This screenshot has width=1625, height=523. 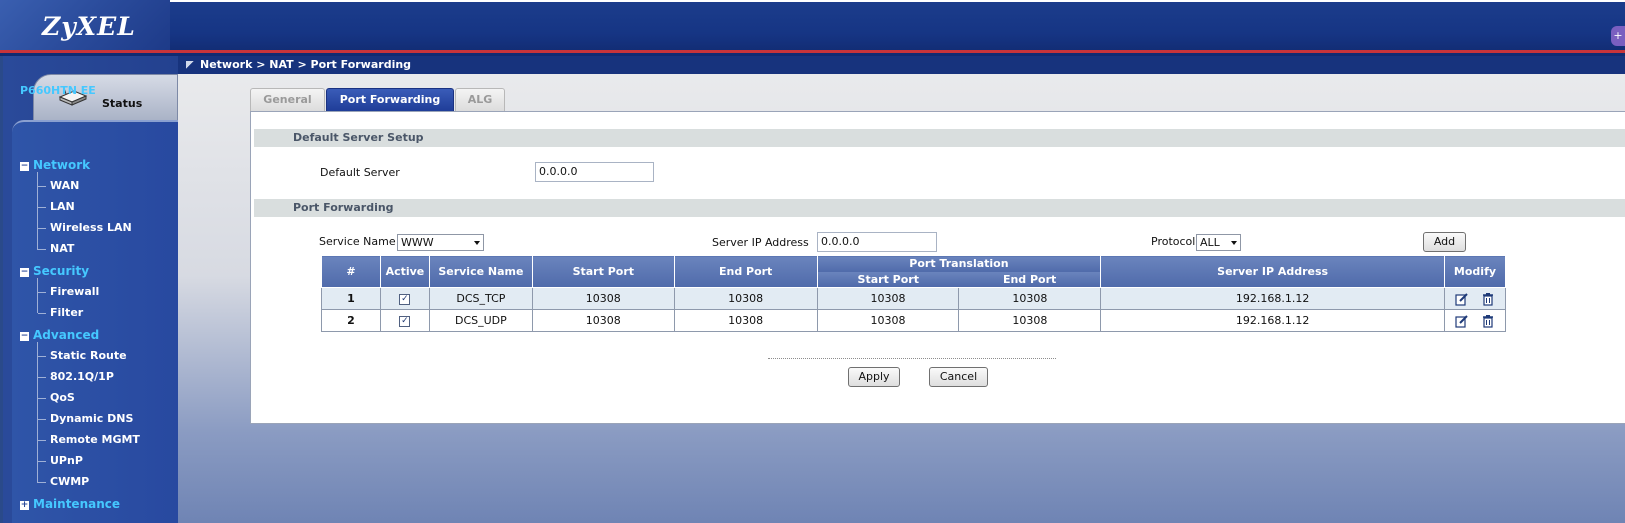 What do you see at coordinates (1173, 241) in the screenshot?
I see `protocol-label: Protocol` at bounding box center [1173, 241].